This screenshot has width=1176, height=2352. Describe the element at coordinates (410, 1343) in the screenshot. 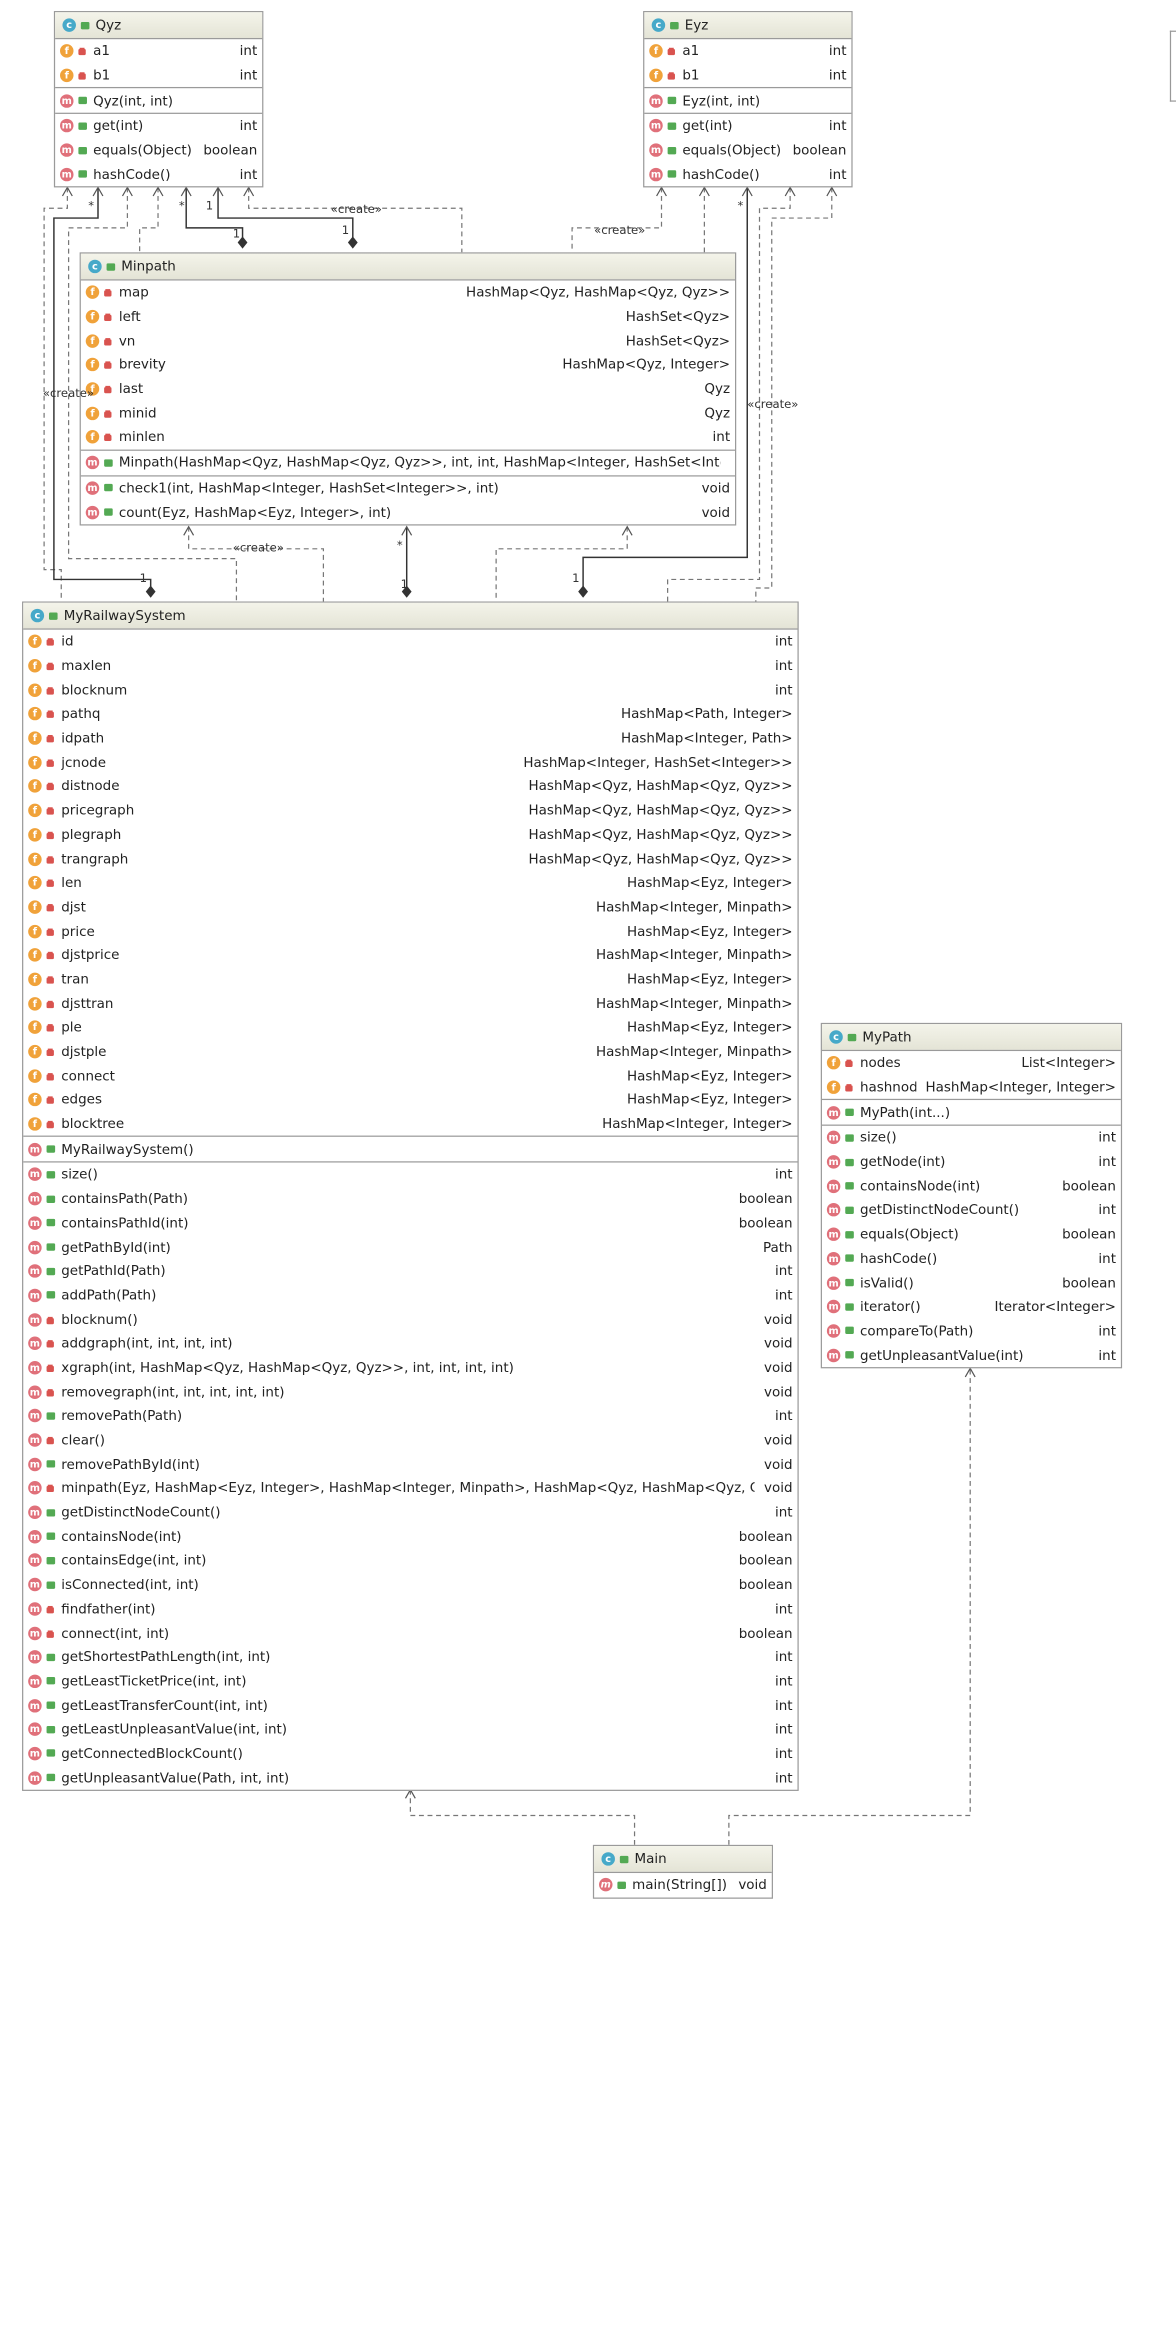

I see `method-row: m addgraph(int, int, int, int) void` at that location.